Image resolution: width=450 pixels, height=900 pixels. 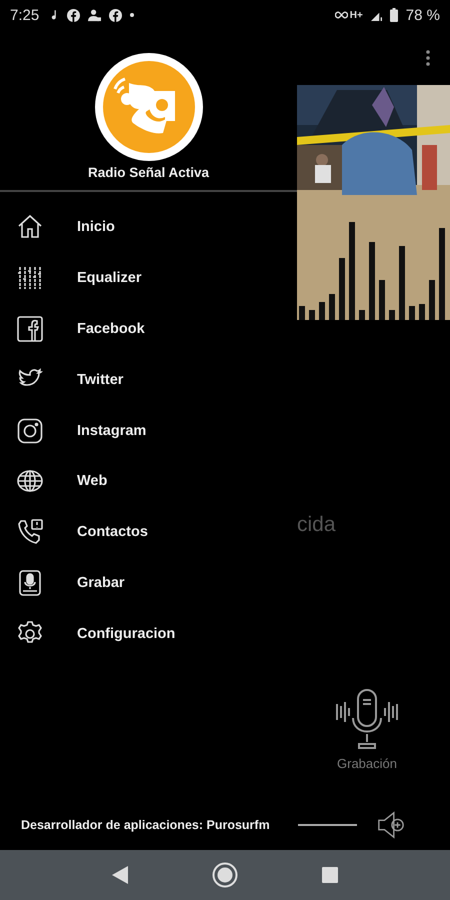 I want to click on network-type: H+, so click(x=356, y=15).